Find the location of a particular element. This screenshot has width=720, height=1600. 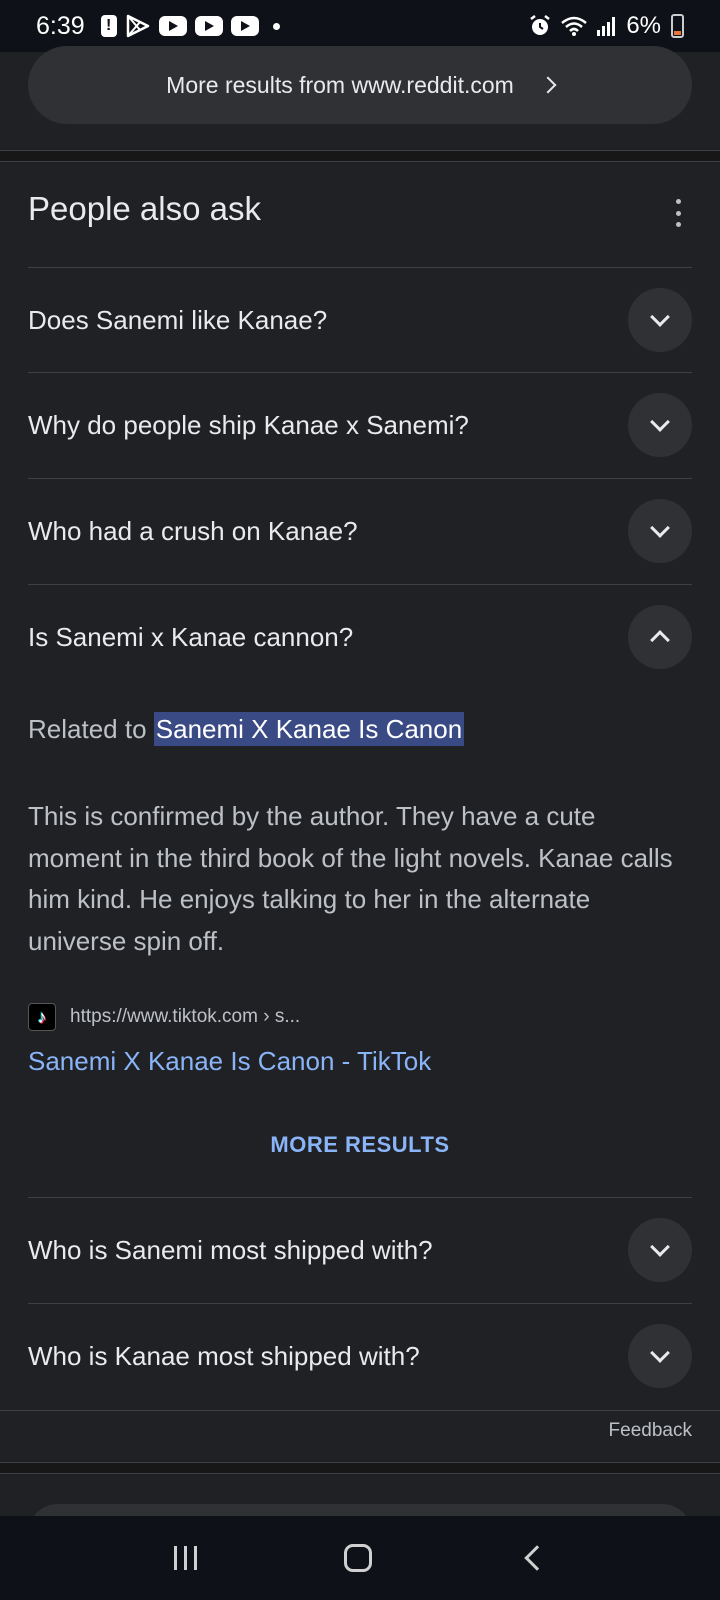

notification-dot is located at coordinates (276, 26).